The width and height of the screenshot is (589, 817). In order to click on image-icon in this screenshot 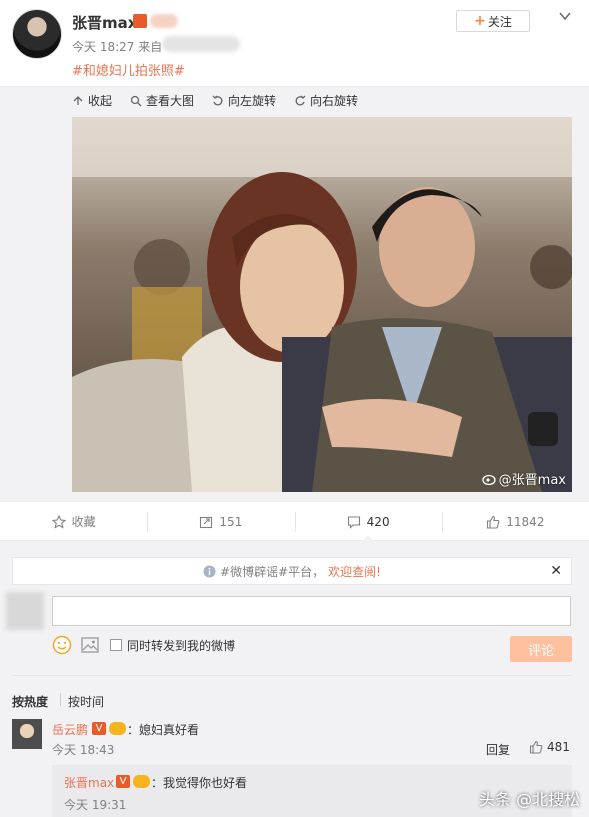, I will do `click(90, 645)`.